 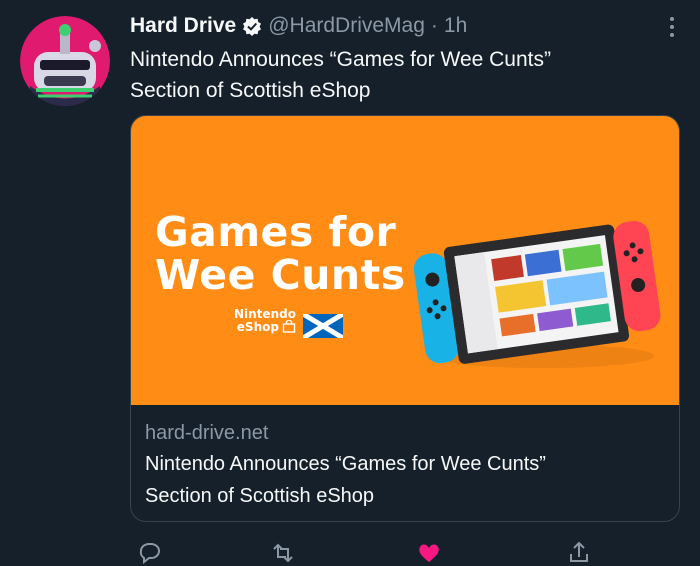 What do you see at coordinates (323, 326) in the screenshot?
I see `scottish-flag-icon` at bounding box center [323, 326].